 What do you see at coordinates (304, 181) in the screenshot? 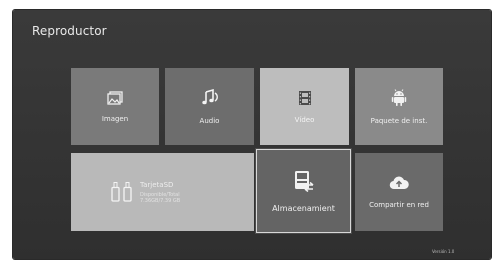
I see `storage-icon` at bounding box center [304, 181].